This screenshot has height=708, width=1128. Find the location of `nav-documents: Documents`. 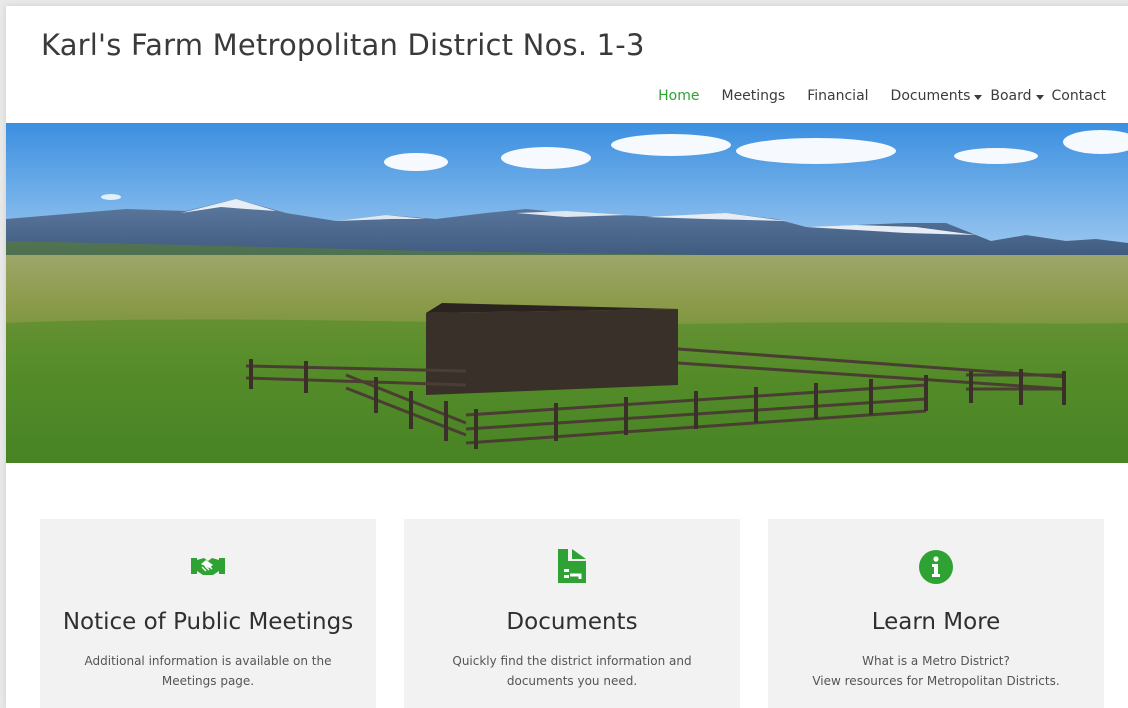

nav-documents: Documents is located at coordinates (937, 96).